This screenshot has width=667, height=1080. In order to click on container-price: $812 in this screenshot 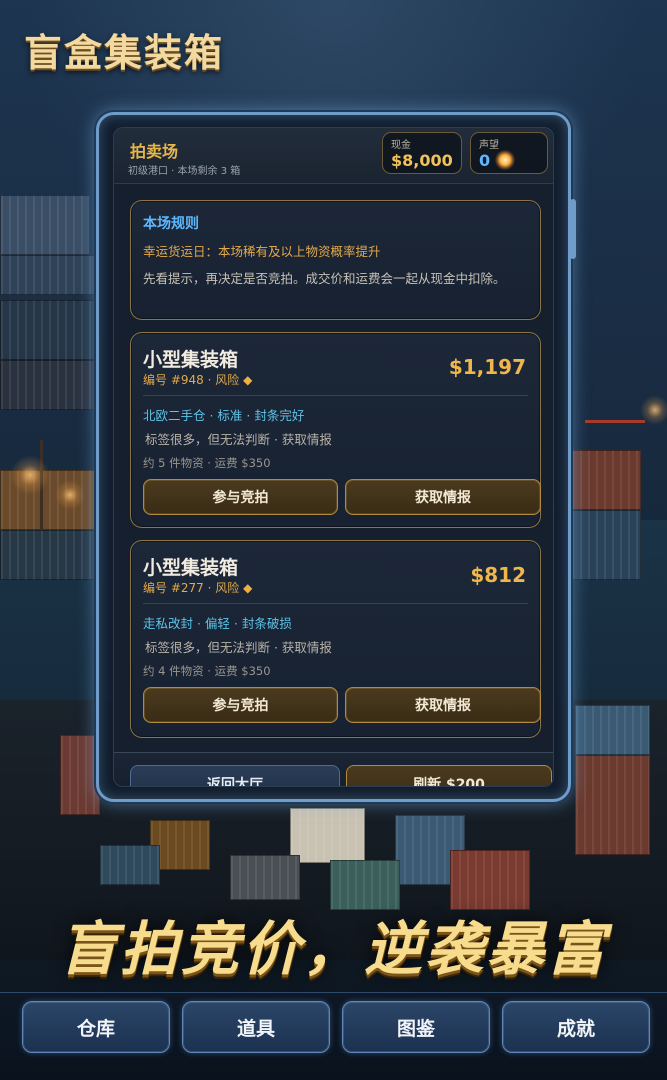, I will do `click(498, 575)`.